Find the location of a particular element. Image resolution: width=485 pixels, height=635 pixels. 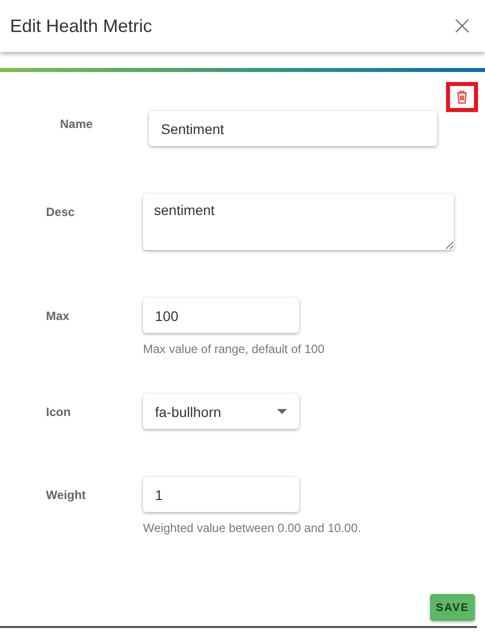

caret-icon is located at coordinates (282, 411).